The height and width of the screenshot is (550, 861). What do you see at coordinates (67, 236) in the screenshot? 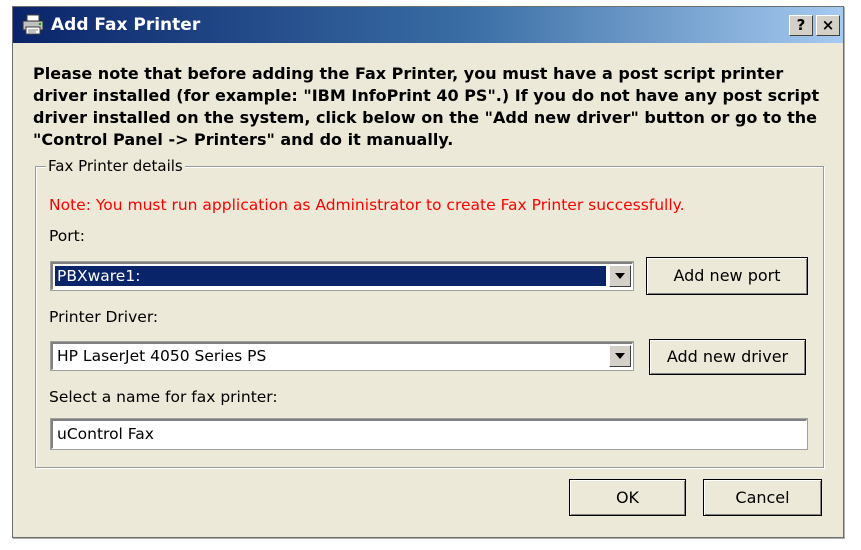
I see `port-label: Port:` at bounding box center [67, 236].